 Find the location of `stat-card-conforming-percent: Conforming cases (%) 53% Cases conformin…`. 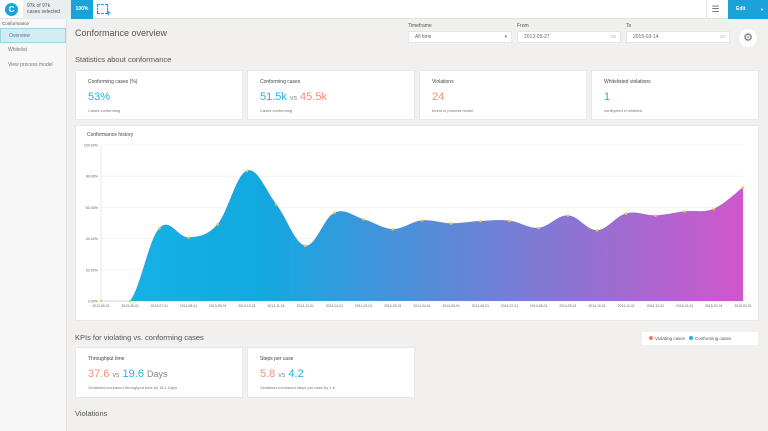

stat-card-conforming-percent: Conforming cases (%) 53% Cases conformin… is located at coordinates (159, 95).